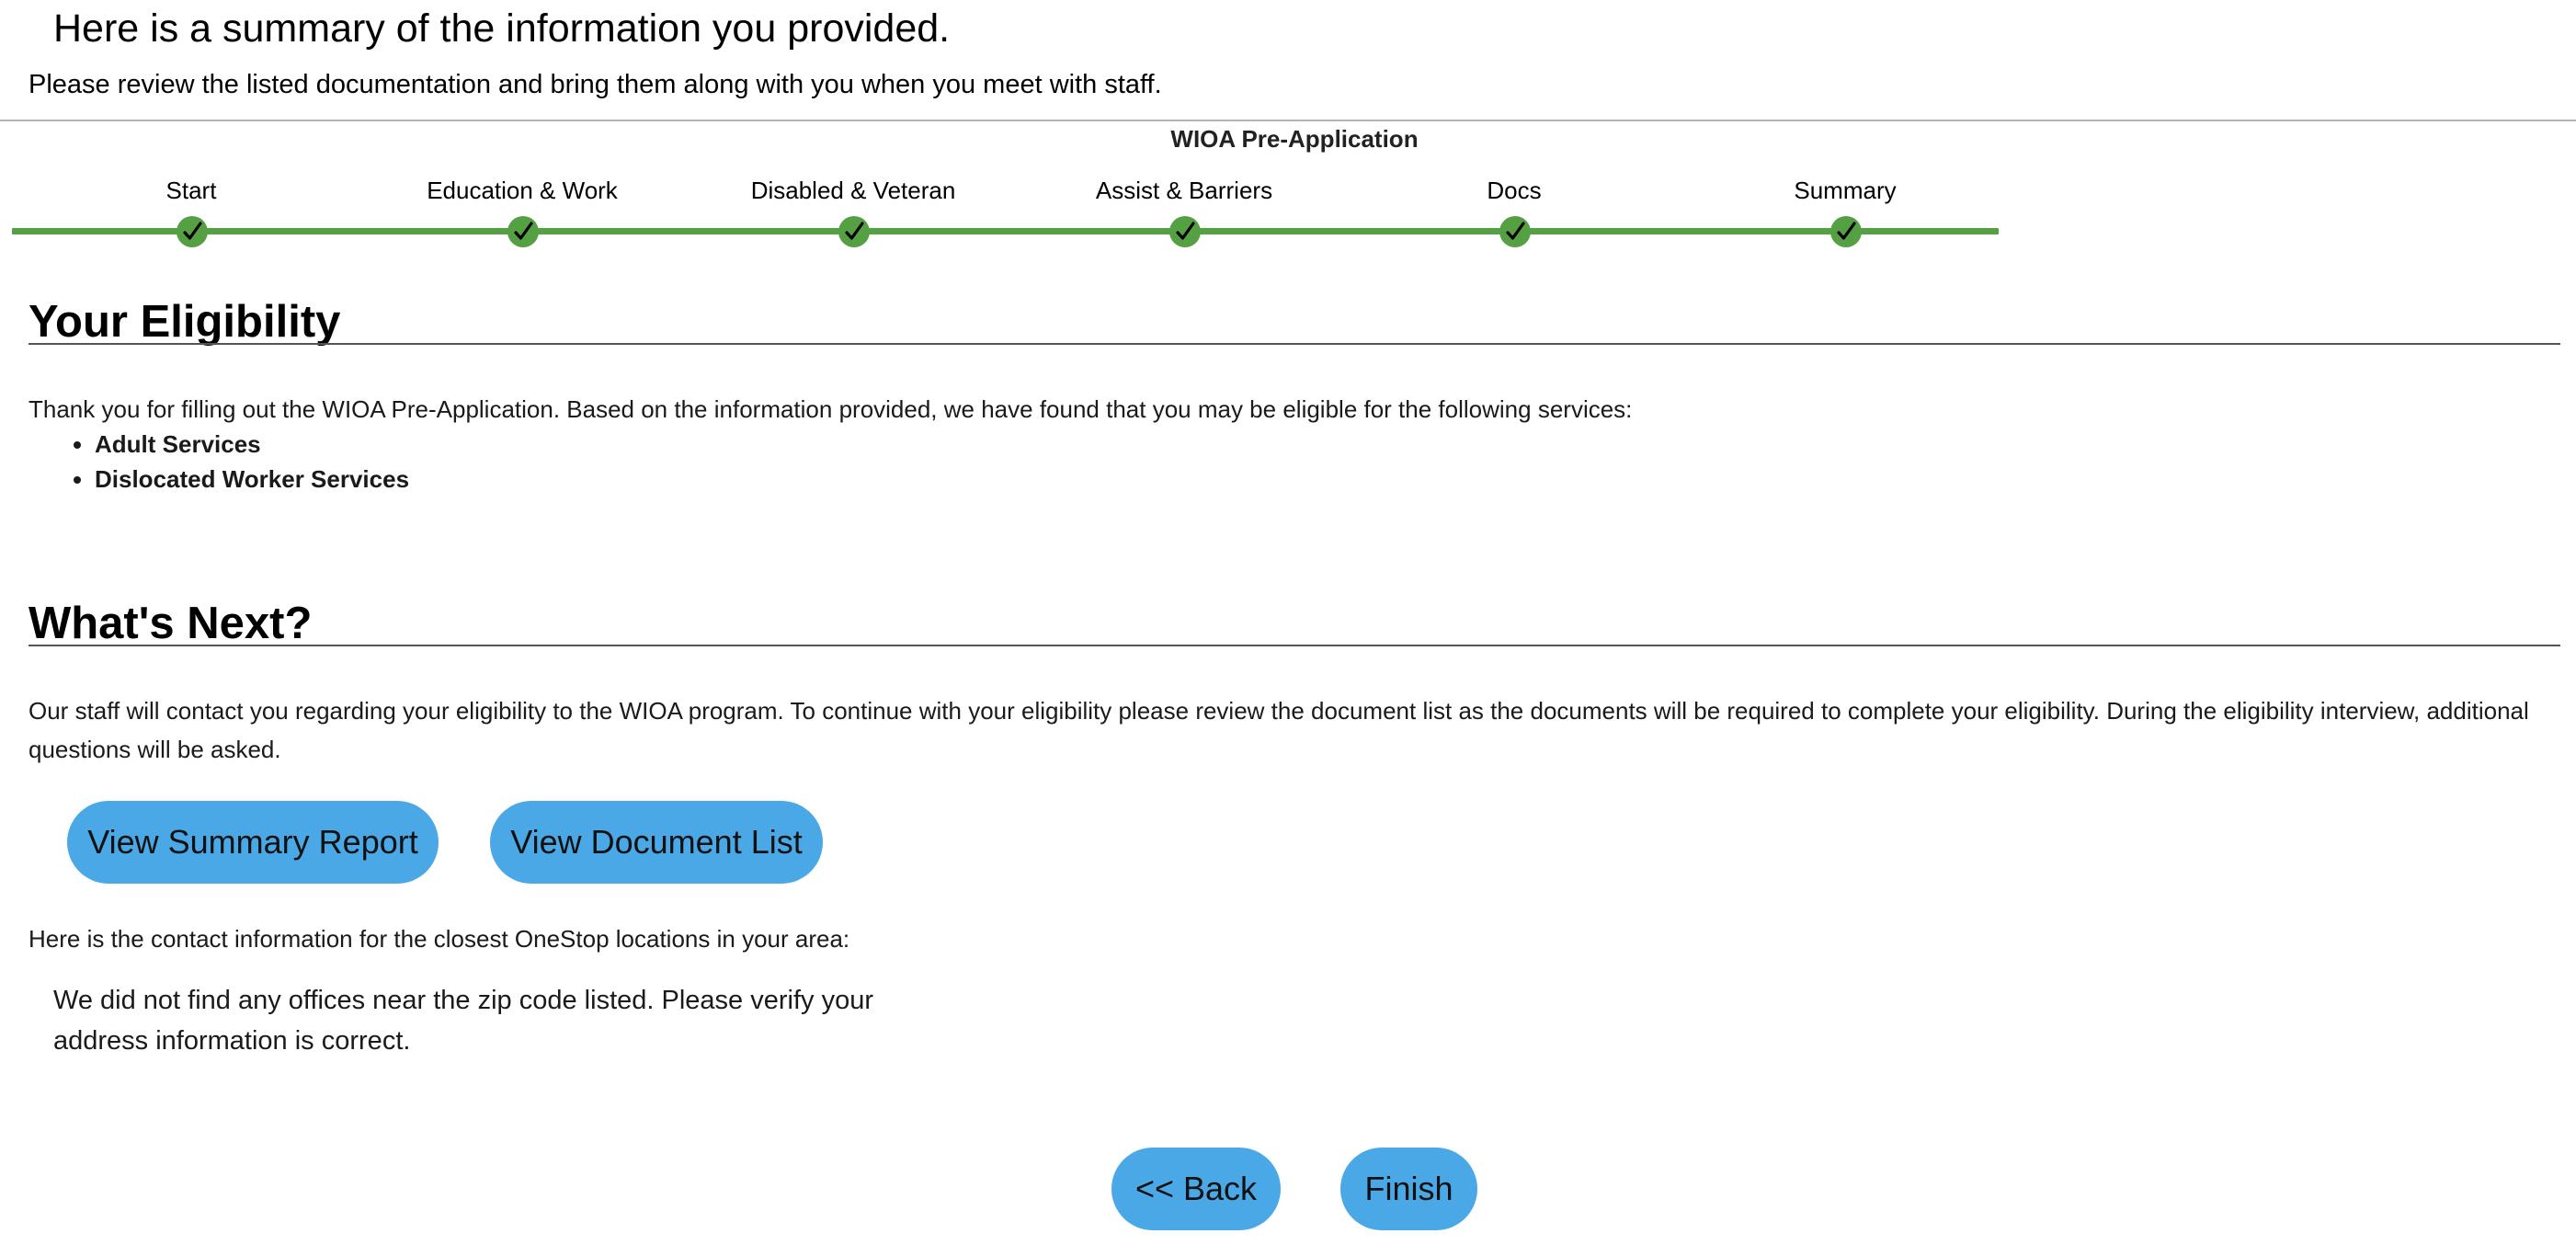 The height and width of the screenshot is (1245, 2576). I want to click on step-docs: Docs, so click(1514, 207).